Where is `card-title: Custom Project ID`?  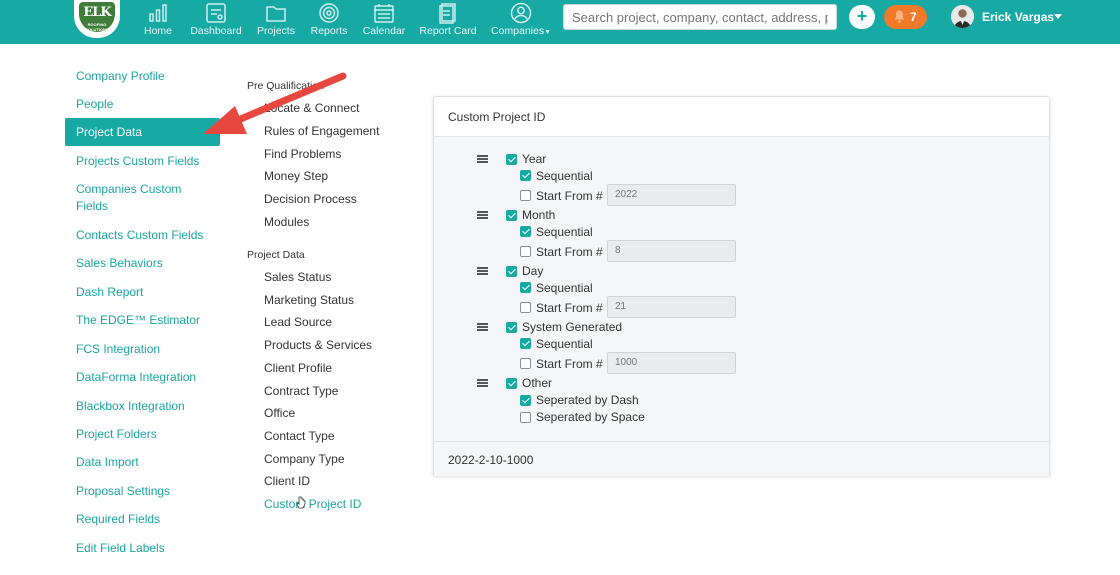 card-title: Custom Project ID is located at coordinates (497, 117).